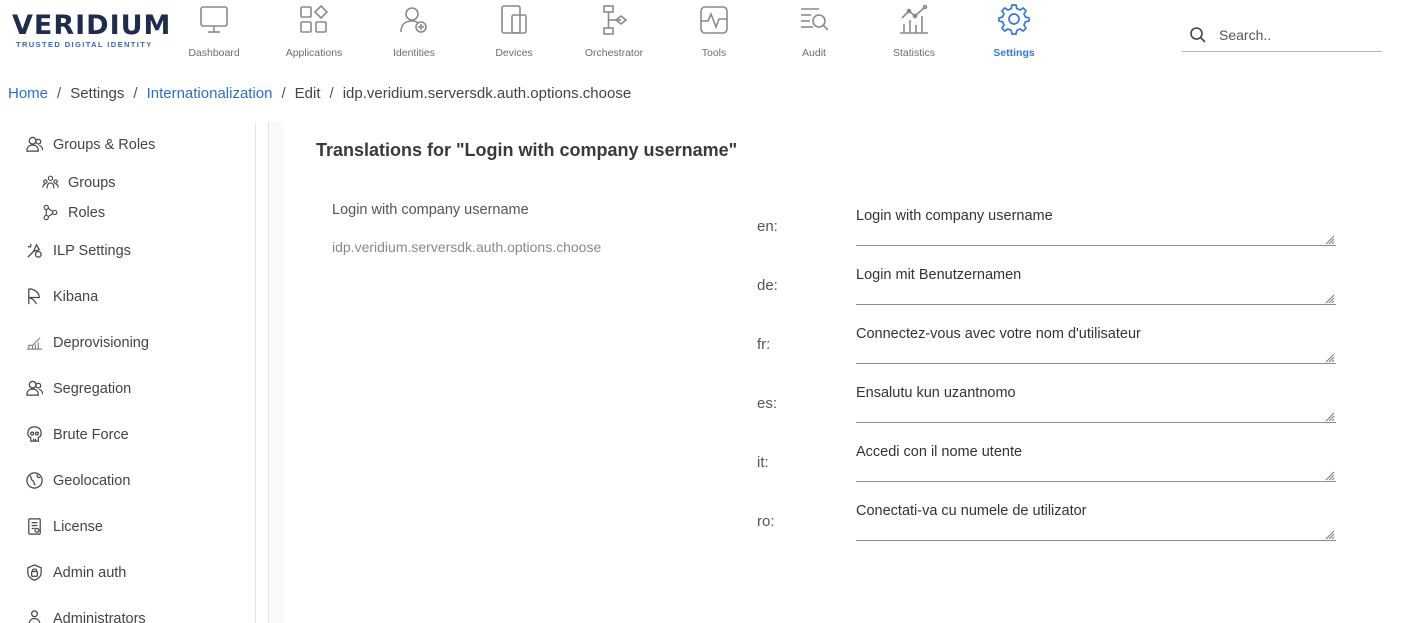 This screenshot has height=623, width=1407. What do you see at coordinates (92, 182) in the screenshot?
I see `sidebar-item-label: Groups` at bounding box center [92, 182].